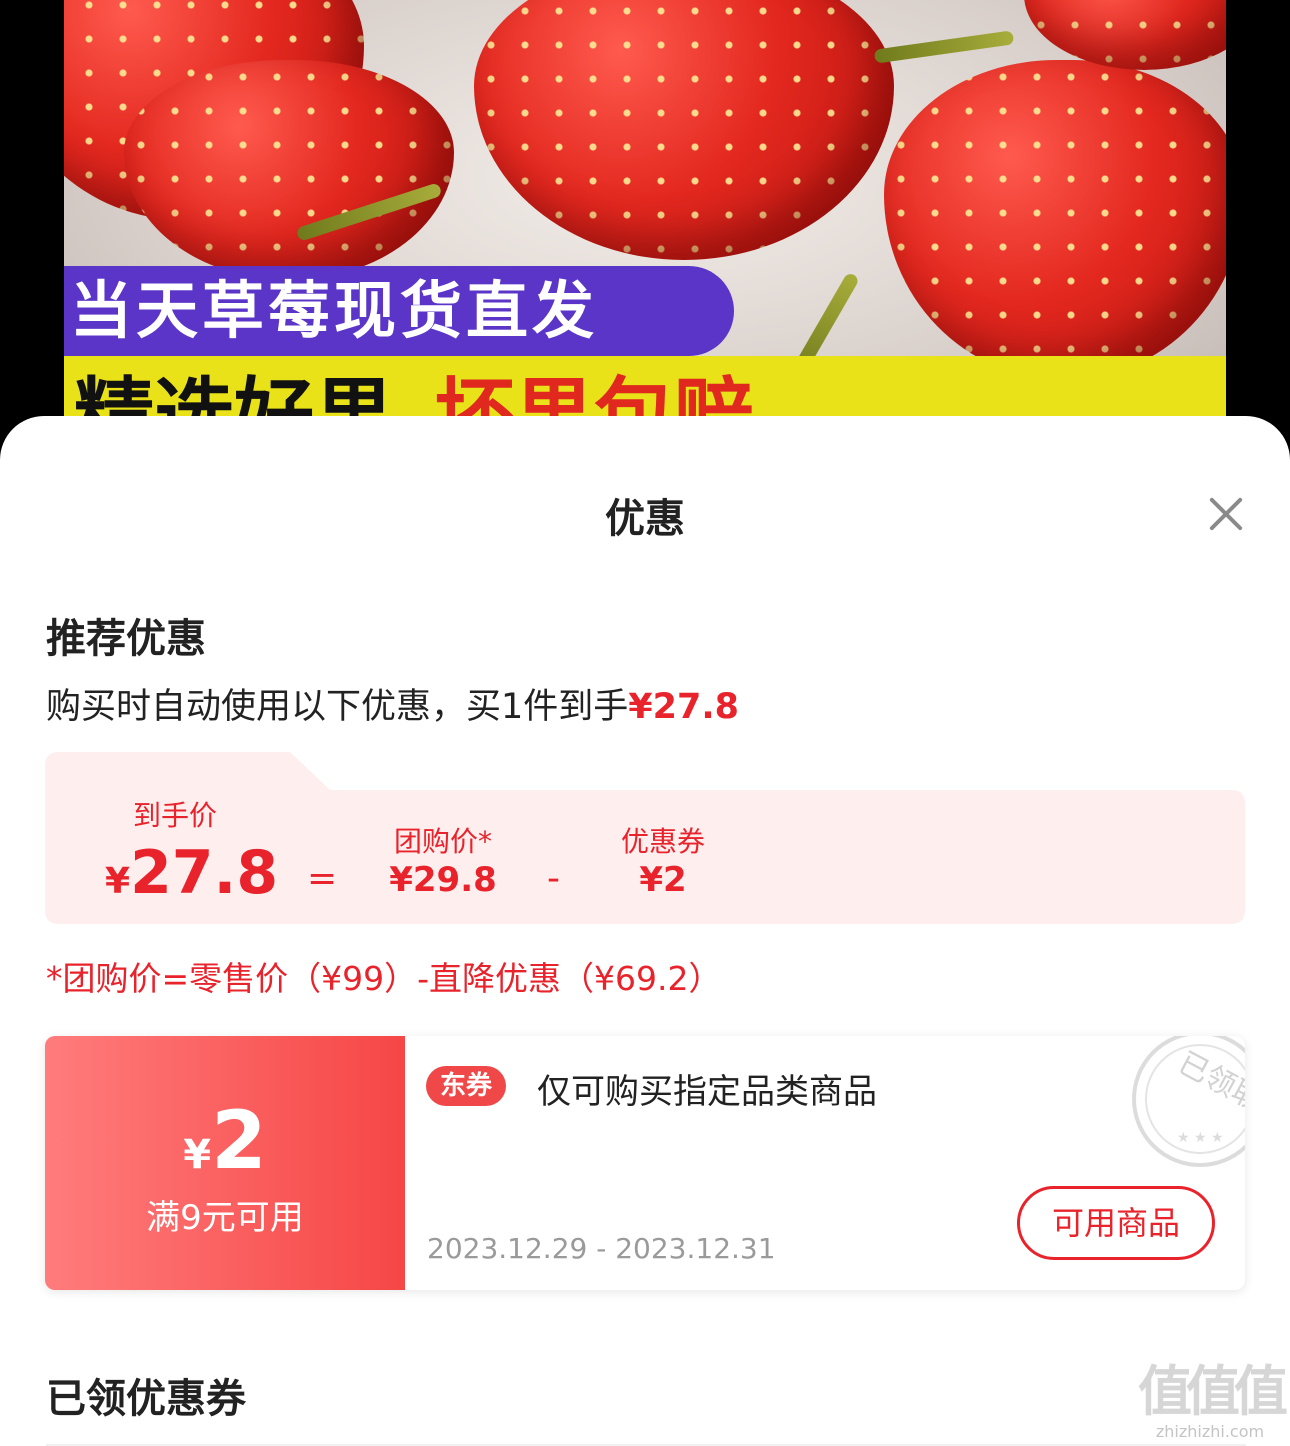 Image resolution: width=1290 pixels, height=1446 pixels. I want to click on recommend-title: 推荐优惠, so click(126, 639).